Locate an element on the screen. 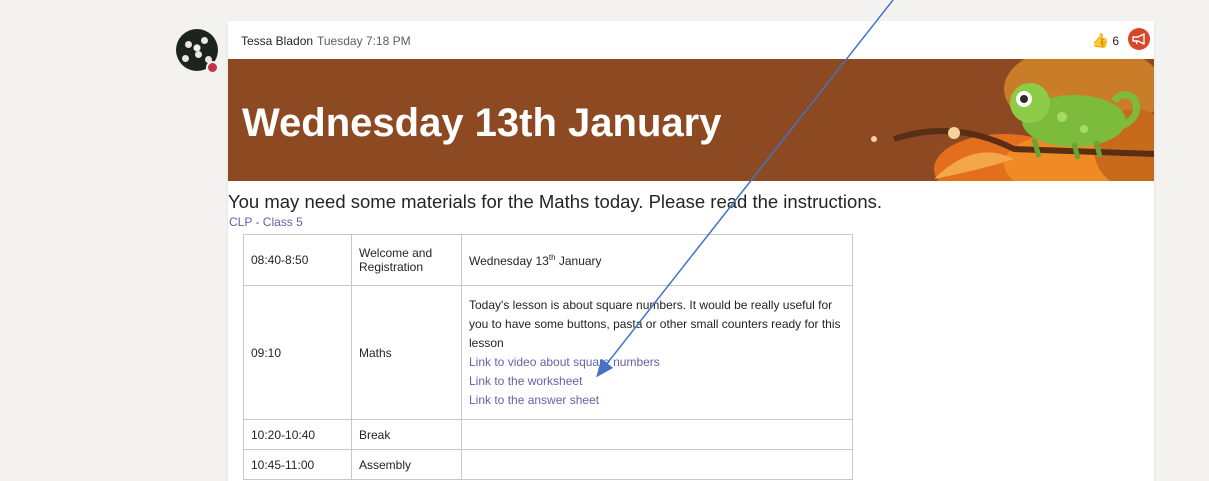  answer-sheet-link: Link to the answer sheet is located at coordinates (657, 400).